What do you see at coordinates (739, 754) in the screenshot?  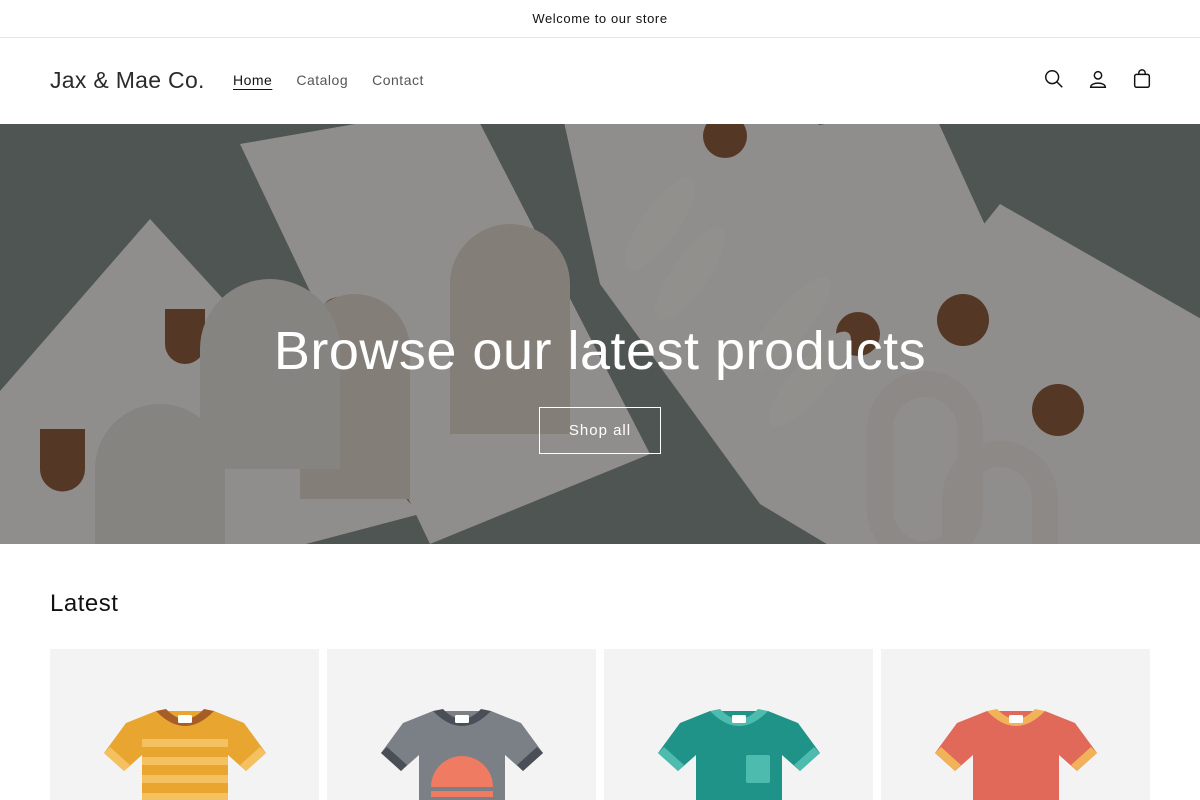 I see `teal-pocket-tshirt-icon` at bounding box center [739, 754].